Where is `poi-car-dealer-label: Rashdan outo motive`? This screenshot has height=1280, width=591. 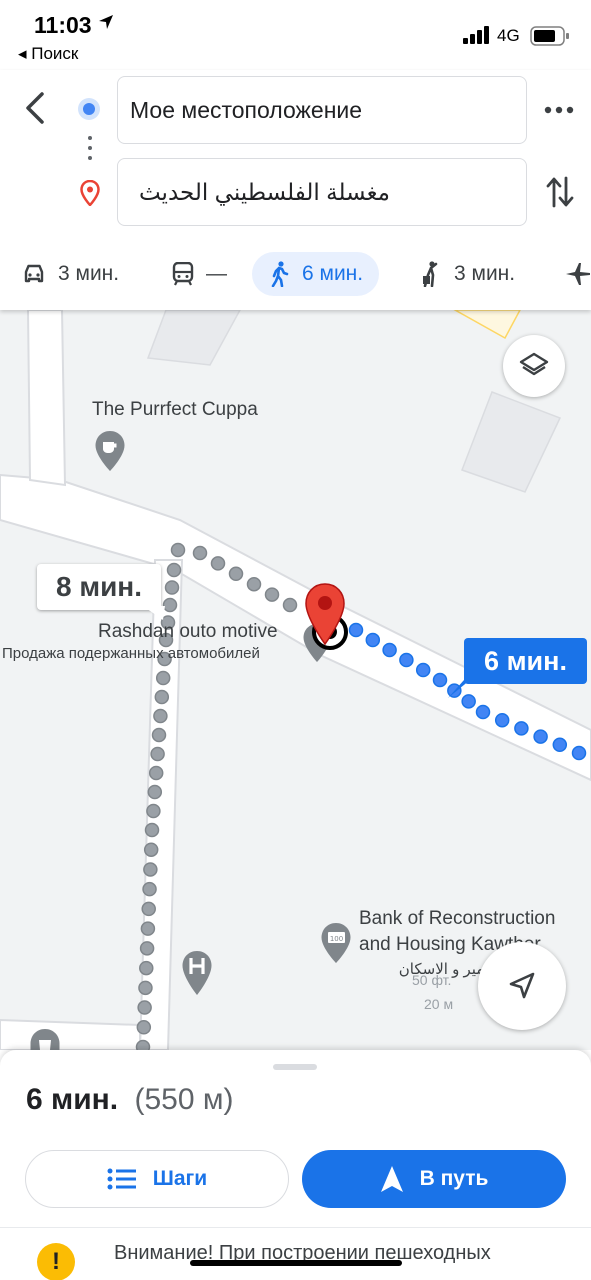 poi-car-dealer-label: Rashdan outo motive is located at coordinates (188, 632).